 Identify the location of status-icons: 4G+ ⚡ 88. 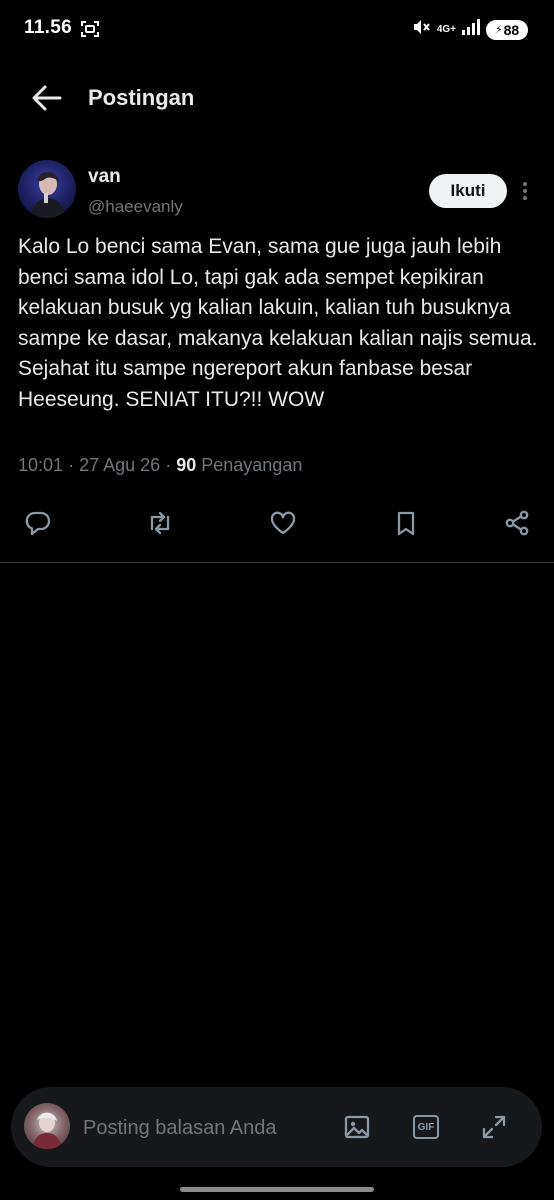
(469, 29).